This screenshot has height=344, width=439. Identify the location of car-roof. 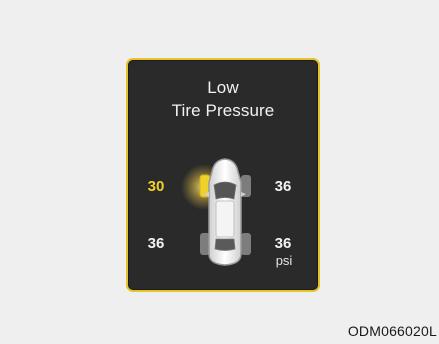
(225, 219).